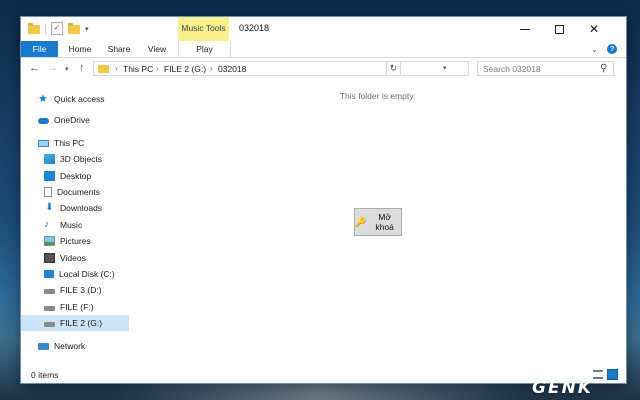 The height and width of the screenshot is (400, 640). I want to click on sidebar-item-file-3-d: FILE 3 (D:), so click(75, 290).